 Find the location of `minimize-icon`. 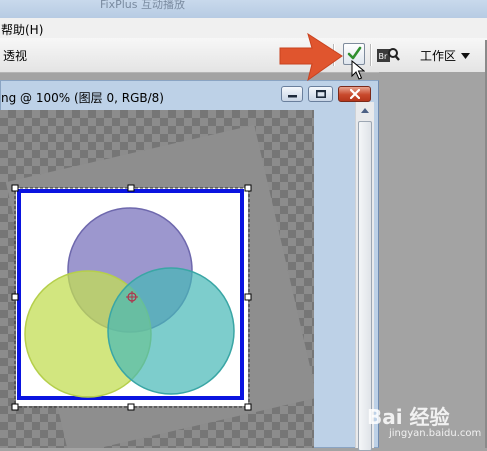

minimize-icon is located at coordinates (292, 96).